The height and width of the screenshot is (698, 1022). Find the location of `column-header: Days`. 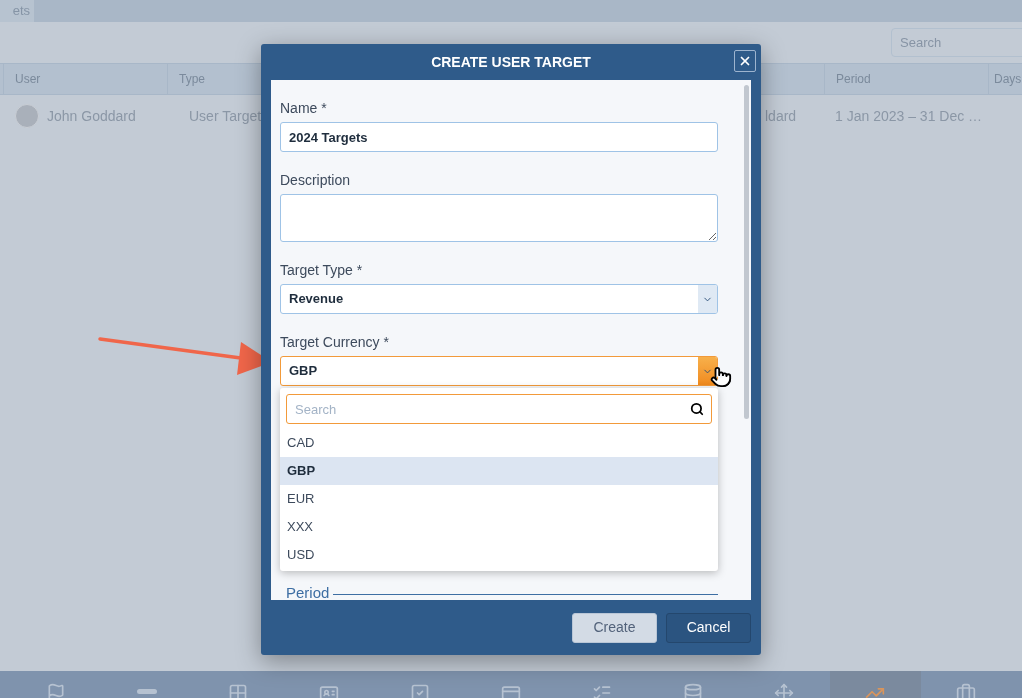

column-header: Days is located at coordinates (1005, 79).